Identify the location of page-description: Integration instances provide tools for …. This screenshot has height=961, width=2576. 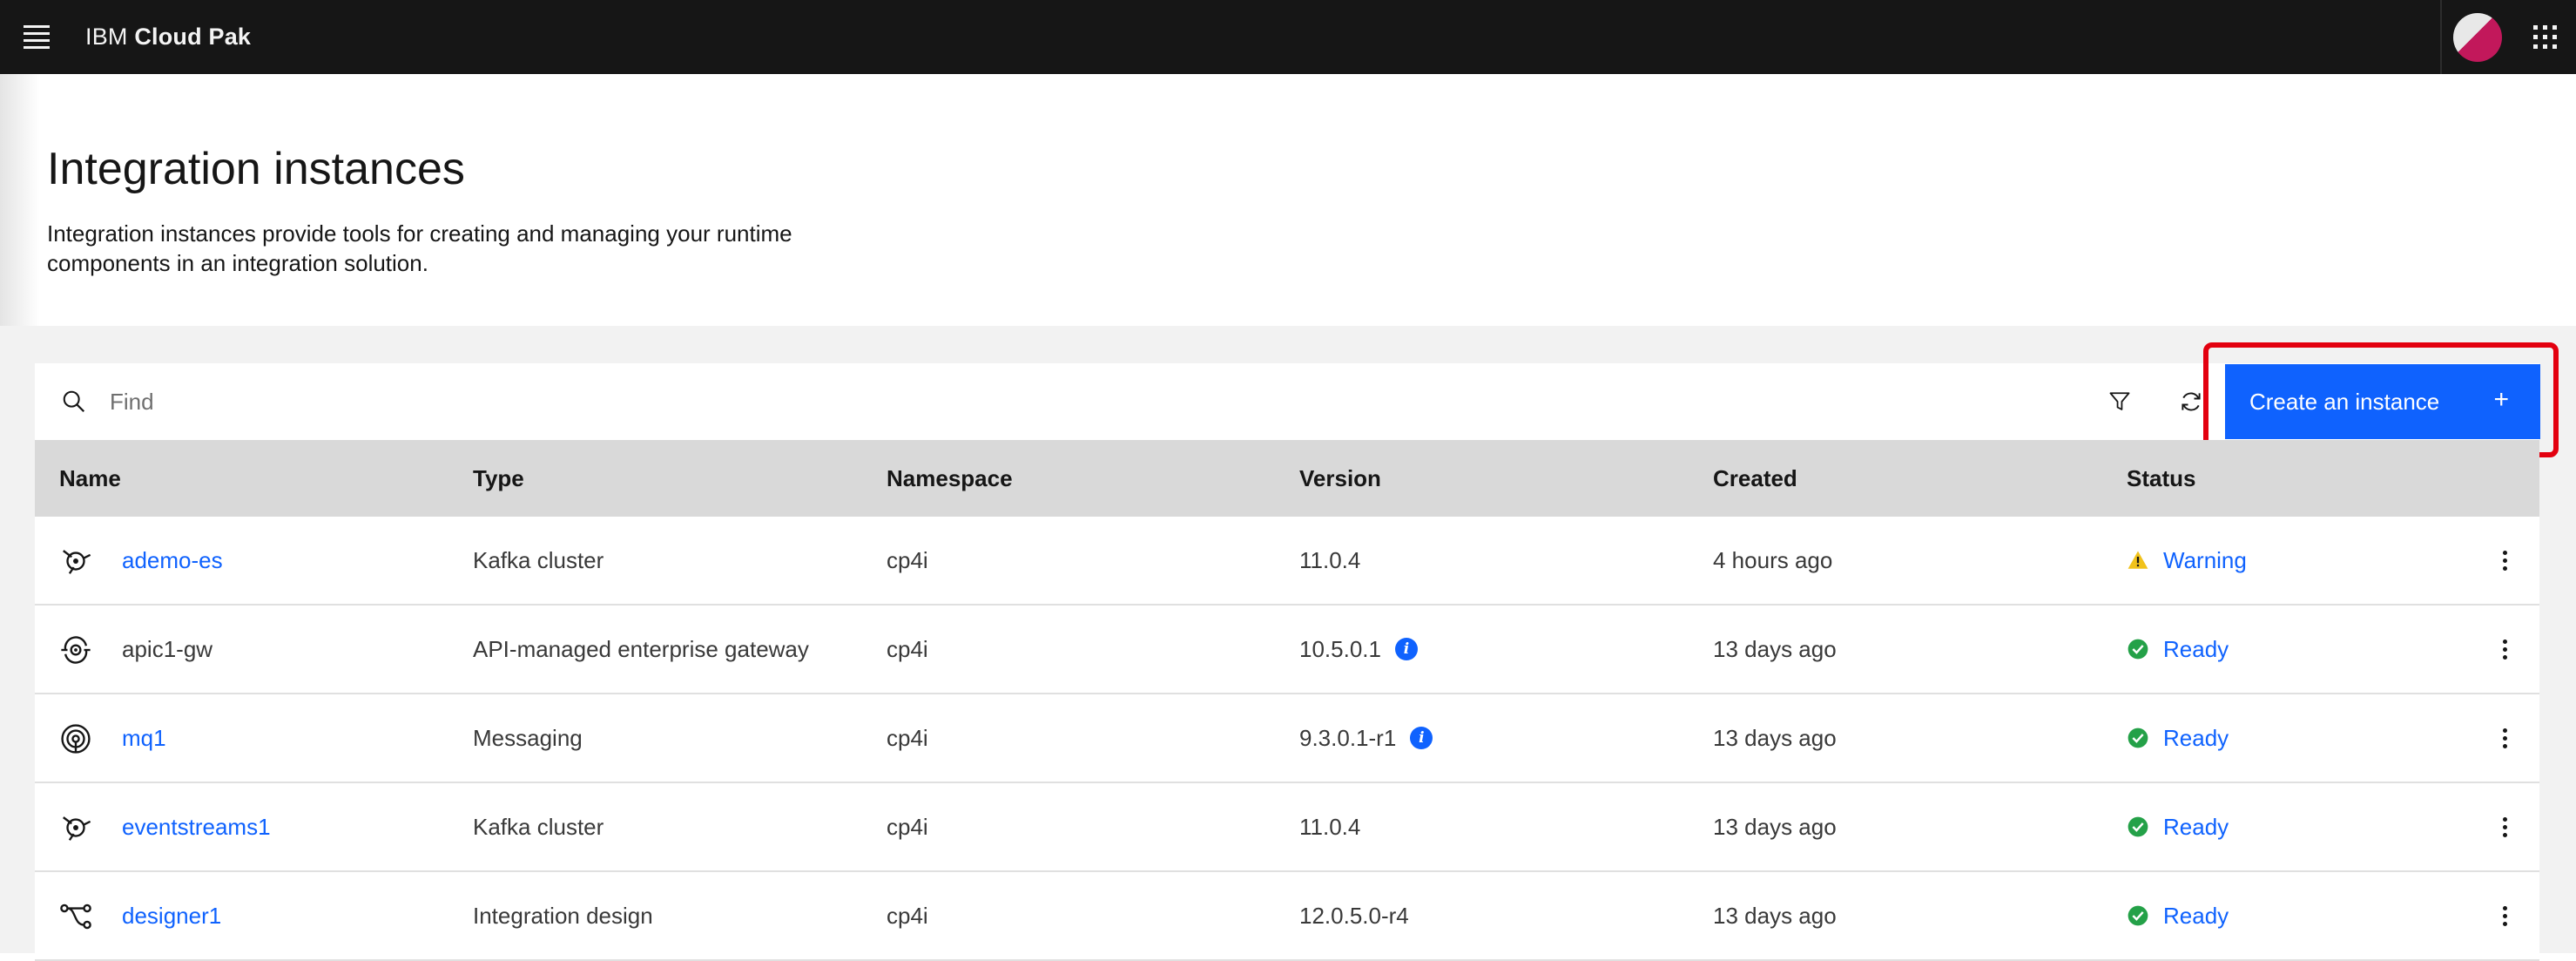
(419, 248).